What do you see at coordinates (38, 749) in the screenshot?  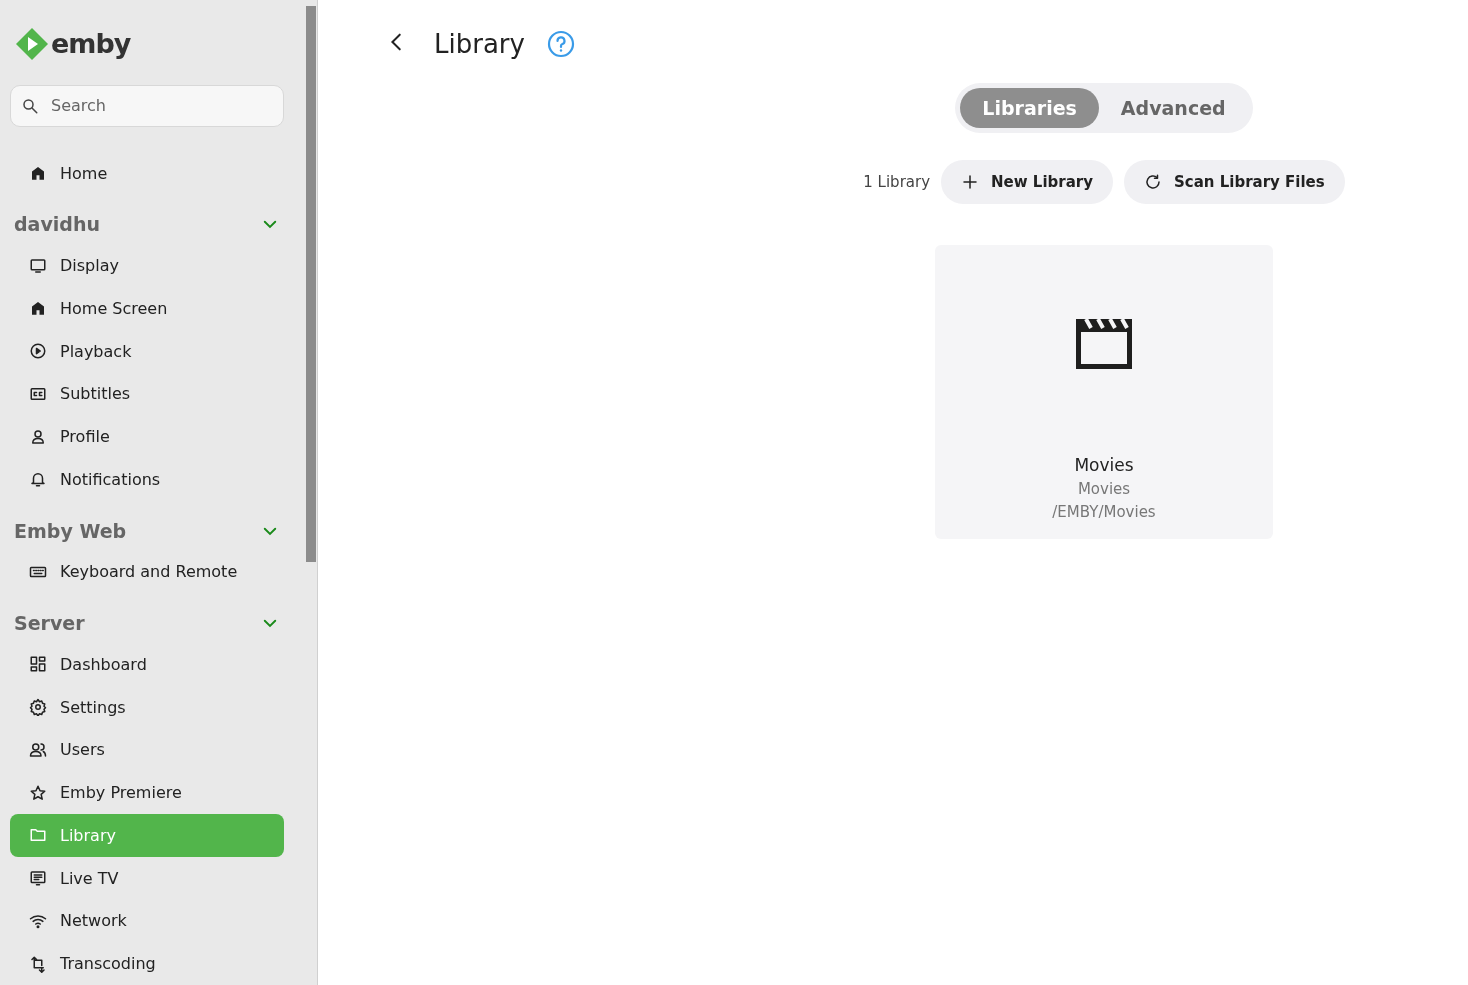 I see `users-icon` at bounding box center [38, 749].